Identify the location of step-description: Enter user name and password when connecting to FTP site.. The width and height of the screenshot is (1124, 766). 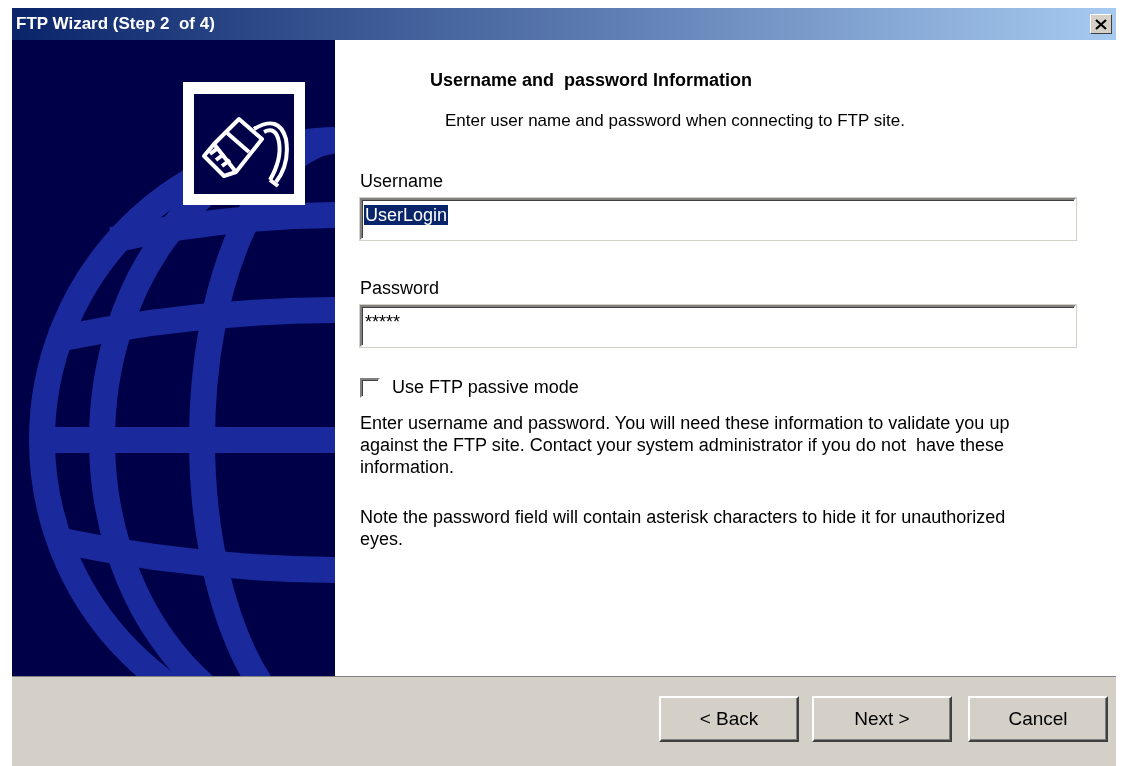
(675, 121).